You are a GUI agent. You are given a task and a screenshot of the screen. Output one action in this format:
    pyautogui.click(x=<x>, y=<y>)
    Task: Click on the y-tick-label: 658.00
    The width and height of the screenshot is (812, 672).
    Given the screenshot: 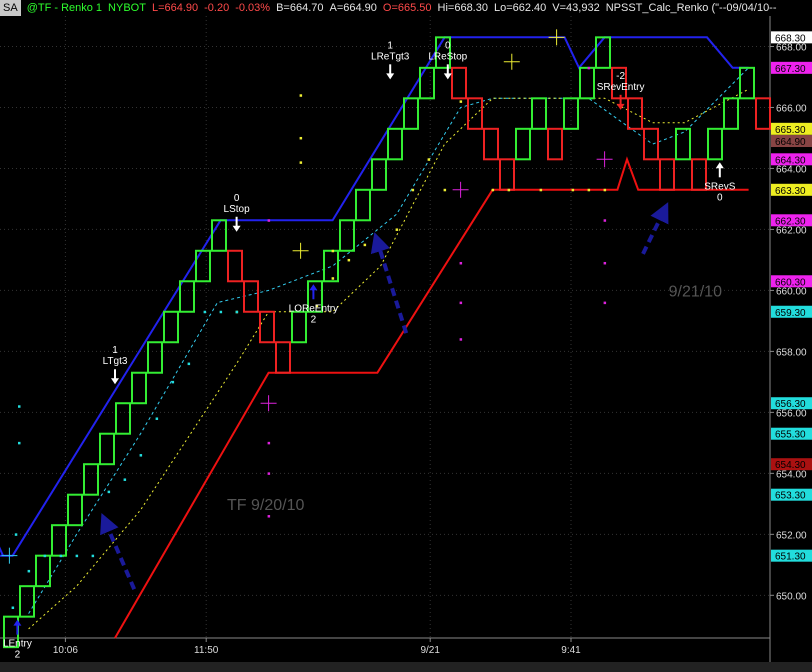 What is the action you would take?
    pyautogui.click(x=791, y=352)
    